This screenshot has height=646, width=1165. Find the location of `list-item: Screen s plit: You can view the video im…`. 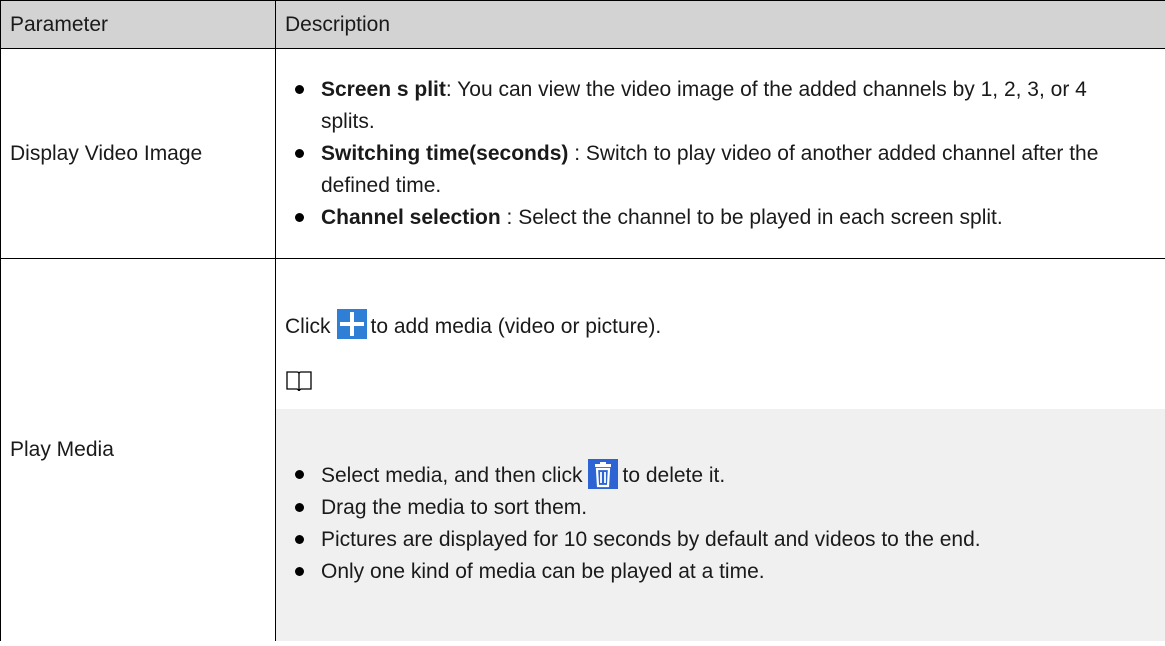

list-item: Screen s plit: You can view the video im… is located at coordinates (720, 106).